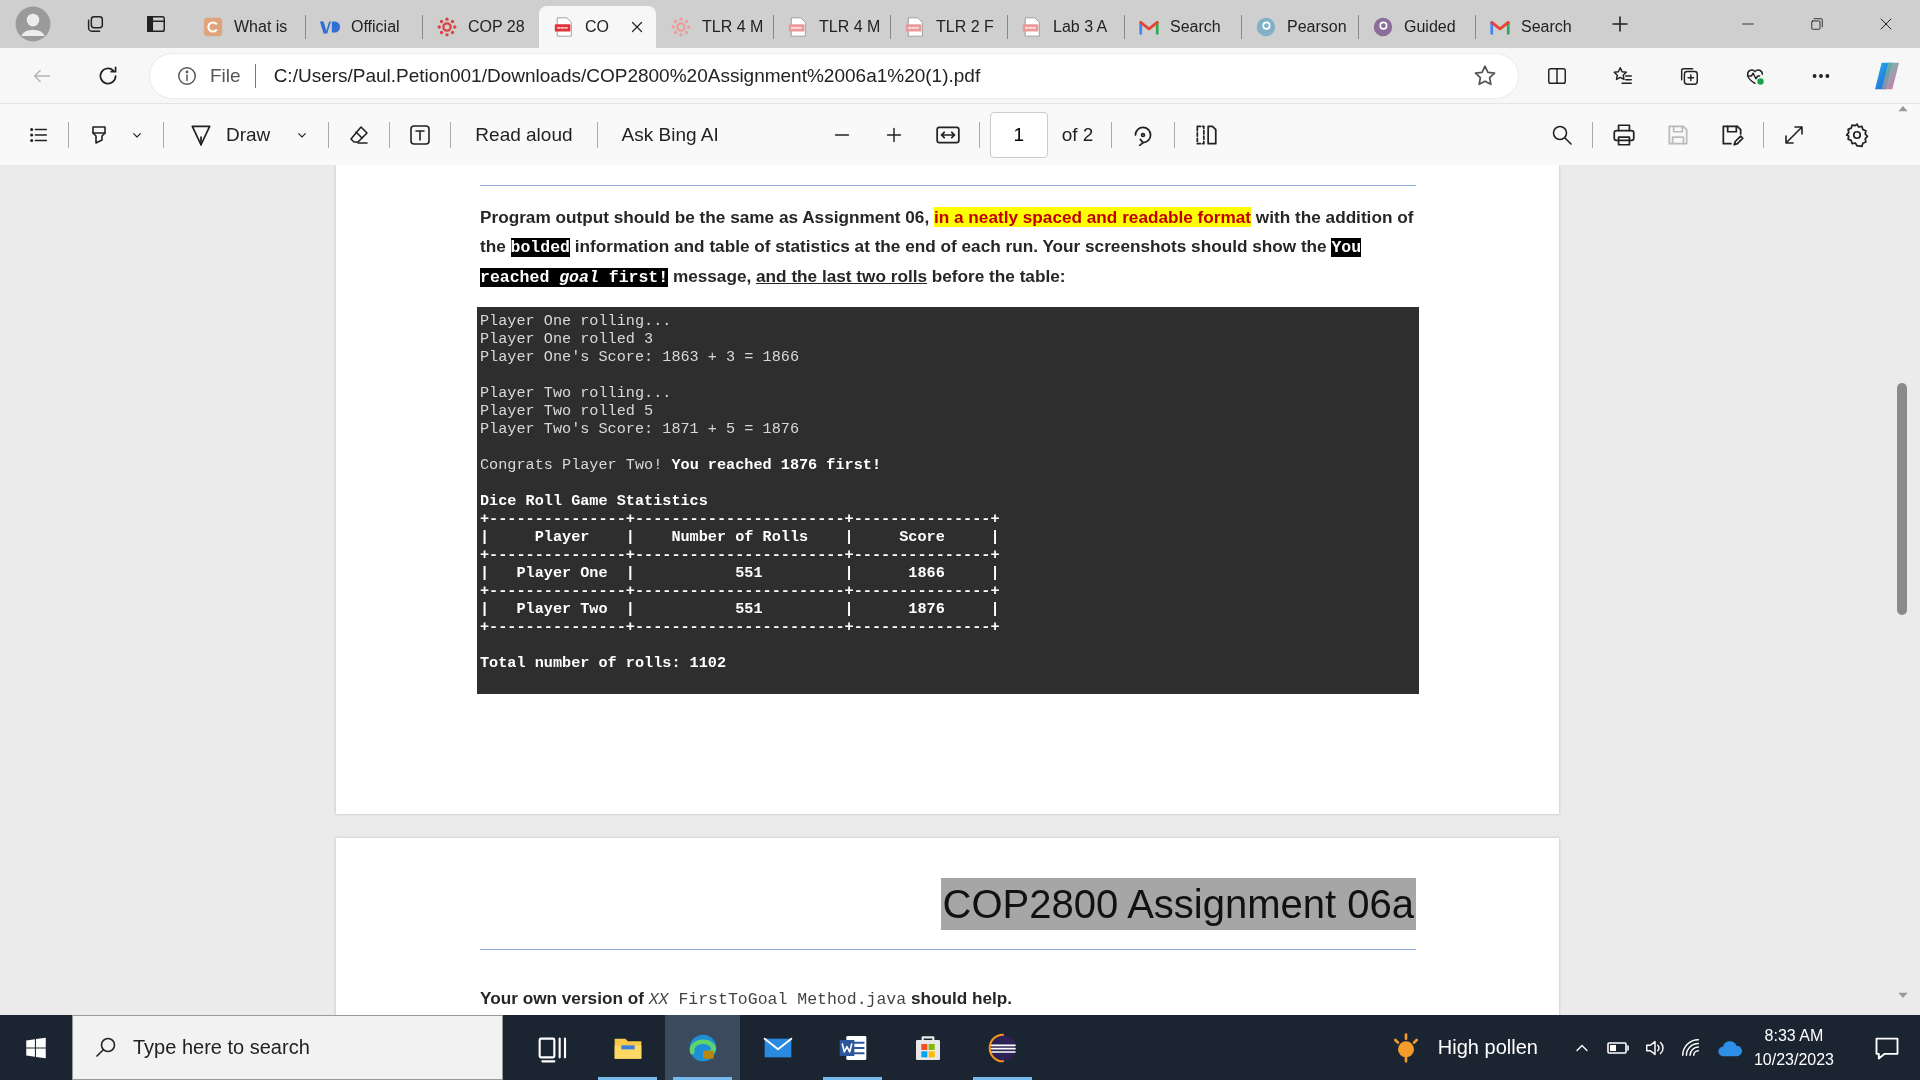 This screenshot has height=1080, width=1920. Describe the element at coordinates (740, 608) in the screenshot. I see `console-line: | Player Two | 551 | 1876 |` at that location.